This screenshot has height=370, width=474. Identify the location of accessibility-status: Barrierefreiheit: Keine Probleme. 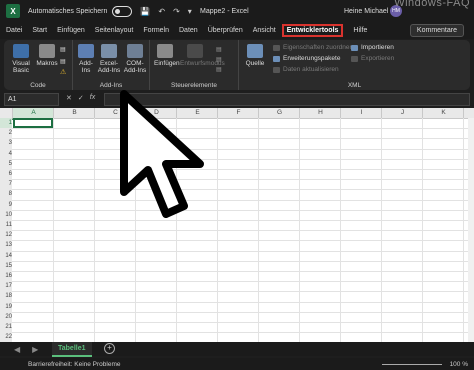
(74, 364).